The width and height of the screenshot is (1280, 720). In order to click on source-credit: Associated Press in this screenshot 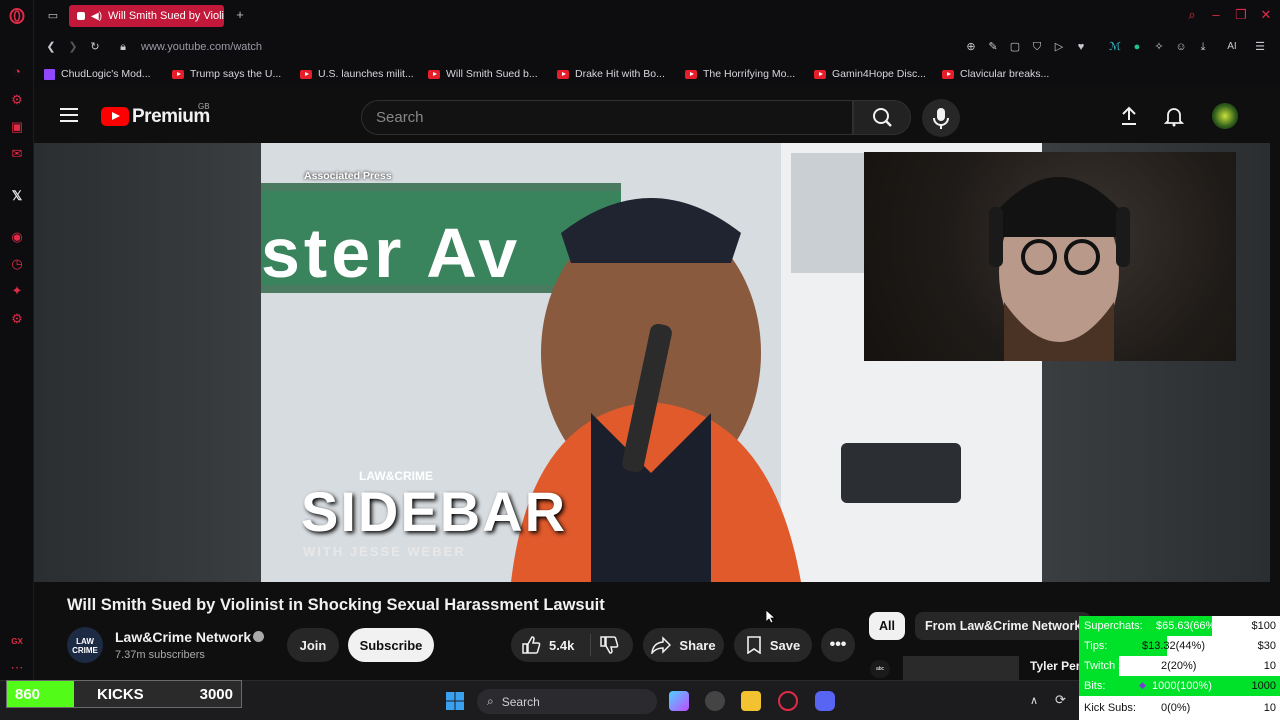, I will do `click(348, 176)`.